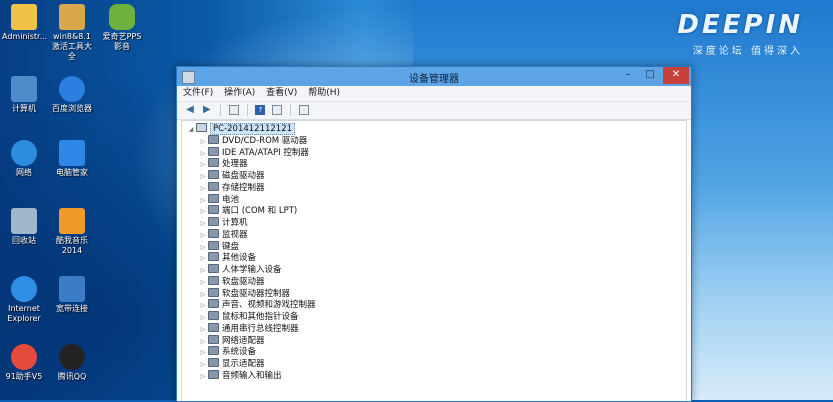 The image size is (833, 402). What do you see at coordinates (434, 76) in the screenshot?
I see `title-bar: 设备管理器 – □ ✕` at bounding box center [434, 76].